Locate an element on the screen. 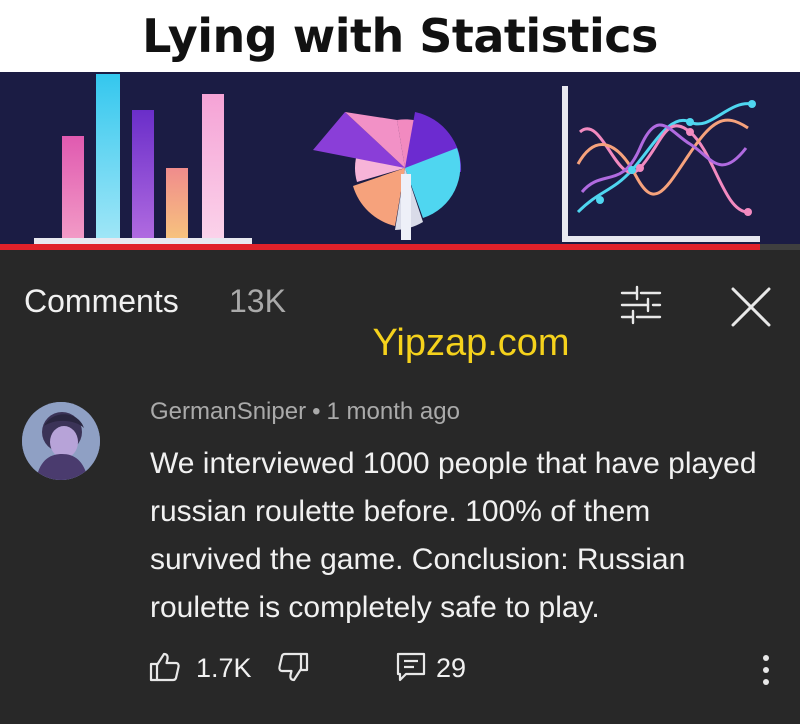 The width and height of the screenshot is (800, 724). line-chart-illustration is located at coordinates (661, 164).